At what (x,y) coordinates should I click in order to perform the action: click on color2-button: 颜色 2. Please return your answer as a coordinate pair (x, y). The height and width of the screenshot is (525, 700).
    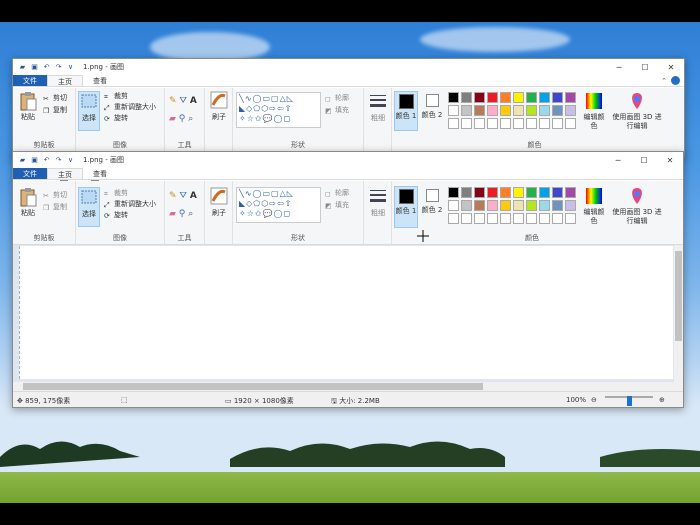
    Looking at the image, I should click on (432, 105).